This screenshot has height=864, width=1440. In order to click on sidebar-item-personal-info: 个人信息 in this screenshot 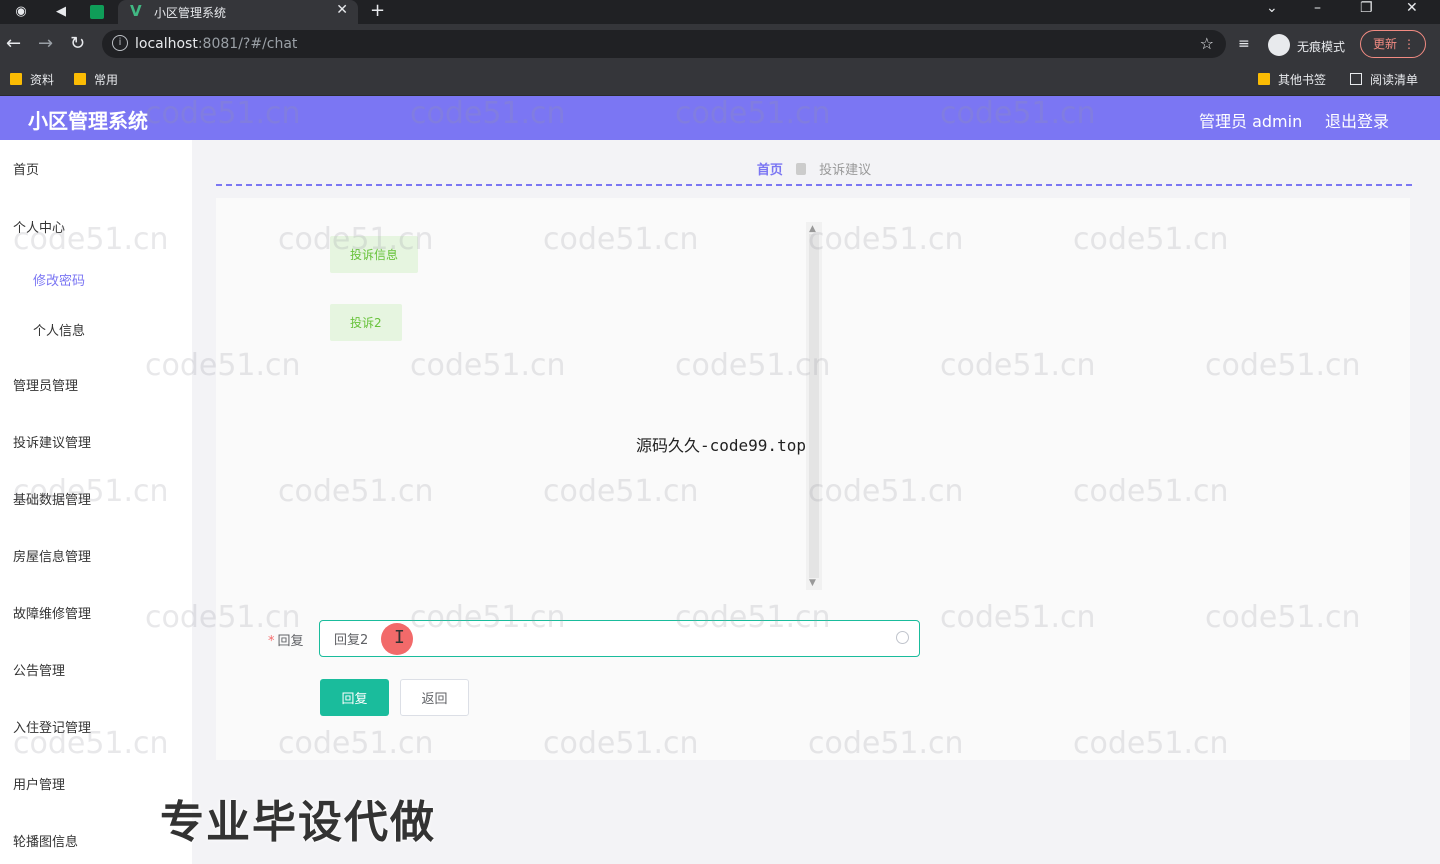, I will do `click(59, 329)`.